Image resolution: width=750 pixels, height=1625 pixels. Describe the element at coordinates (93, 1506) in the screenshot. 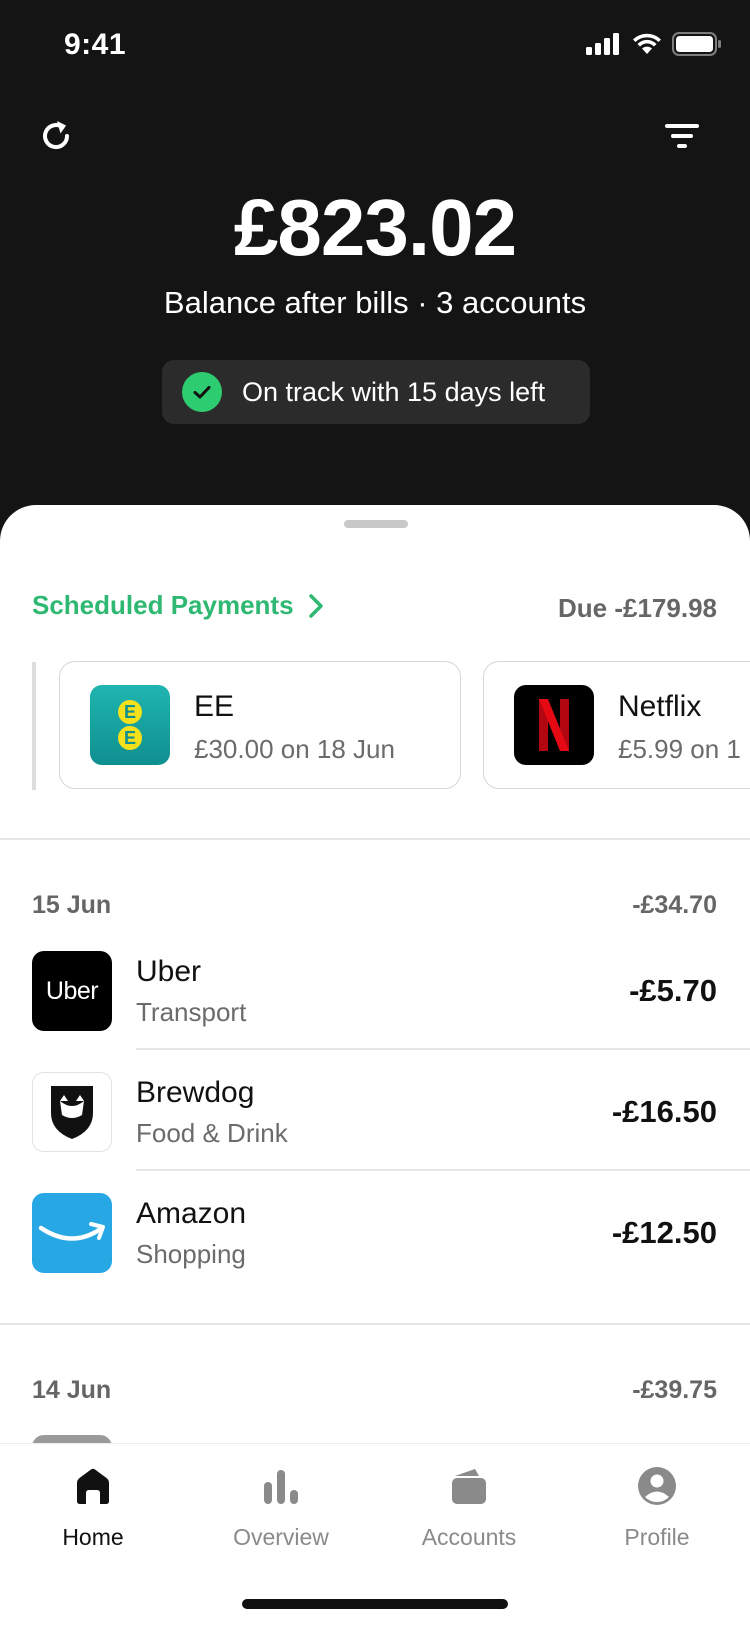

I see `tab-home: Home` at that location.